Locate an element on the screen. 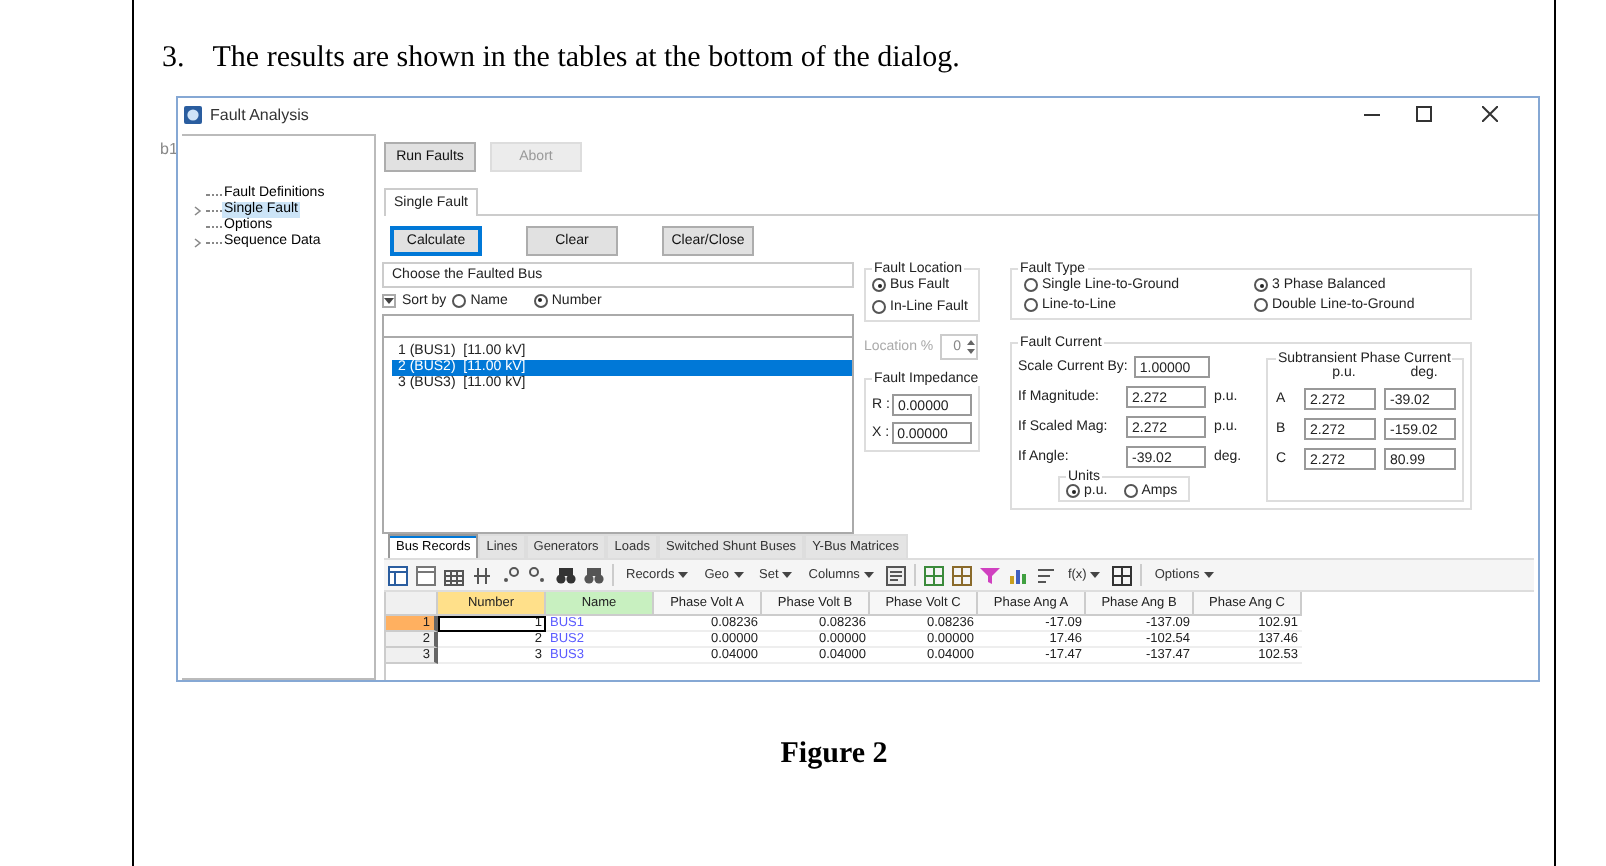 Image resolution: width=1606 pixels, height=866 pixels. app-icon is located at coordinates (193, 114).